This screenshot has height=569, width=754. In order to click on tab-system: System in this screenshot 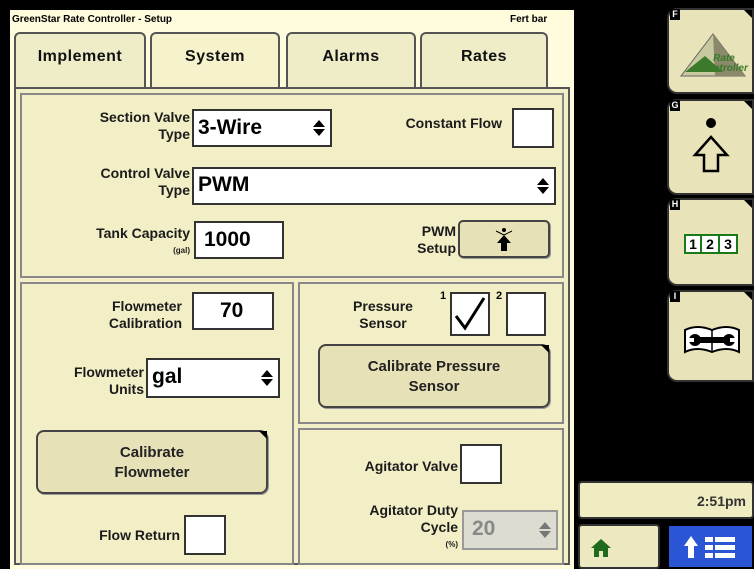, I will do `click(215, 60)`.